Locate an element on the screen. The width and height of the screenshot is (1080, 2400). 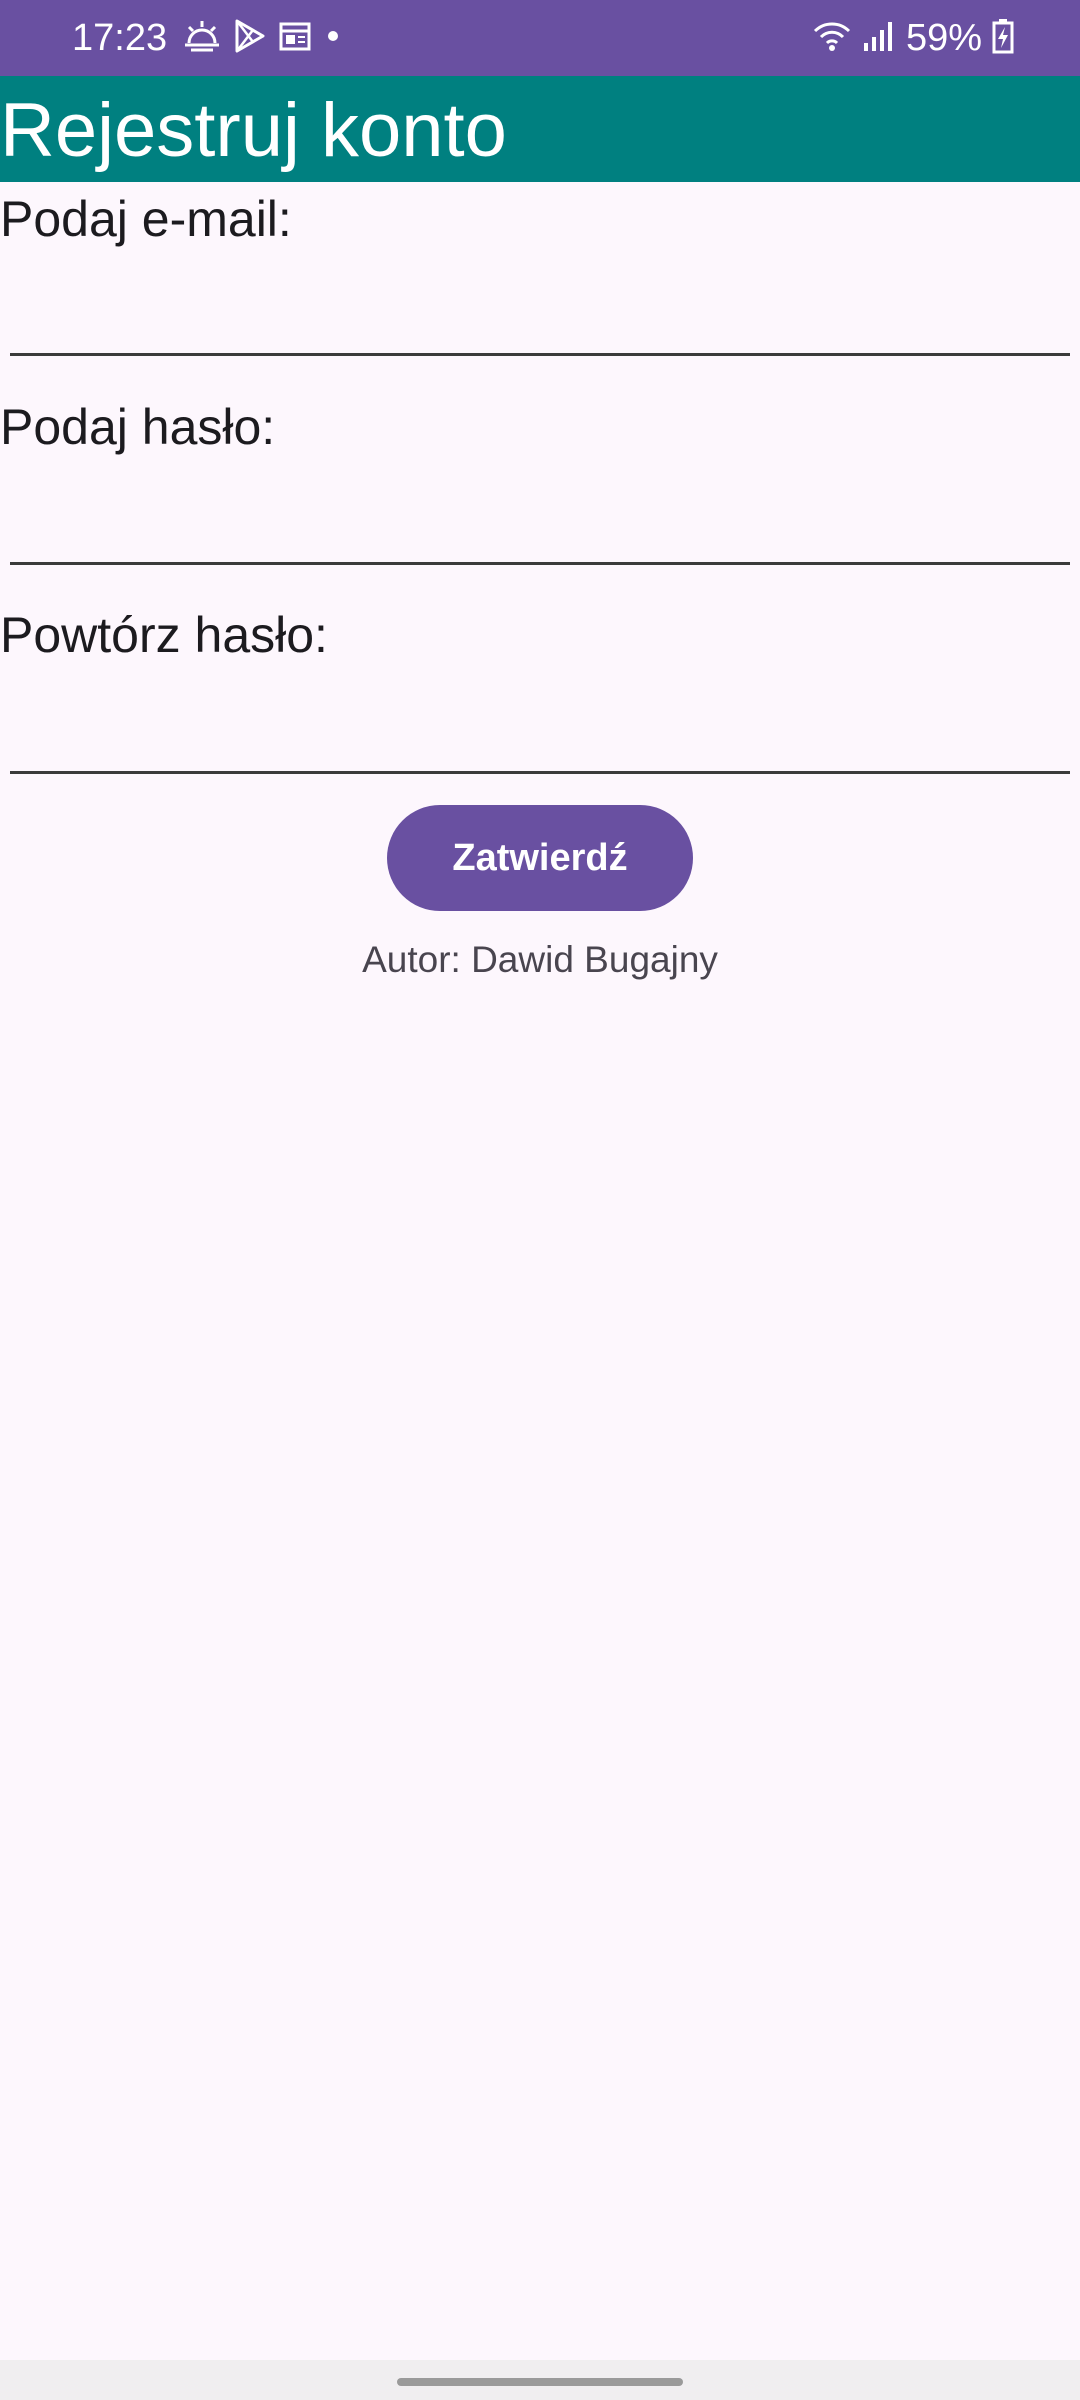
wifi-icon is located at coordinates (832, 38).